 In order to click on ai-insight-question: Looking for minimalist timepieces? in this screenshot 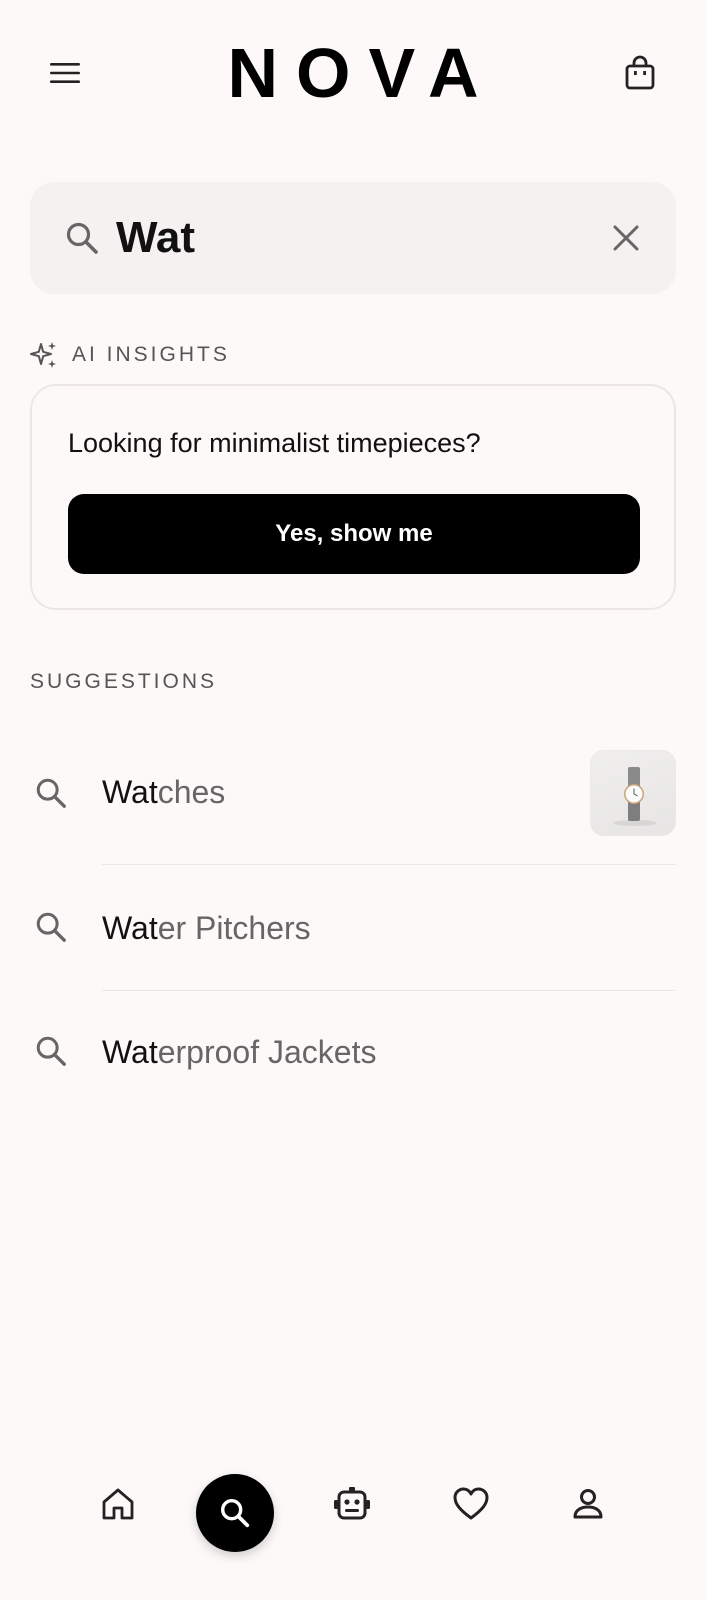, I will do `click(274, 443)`.